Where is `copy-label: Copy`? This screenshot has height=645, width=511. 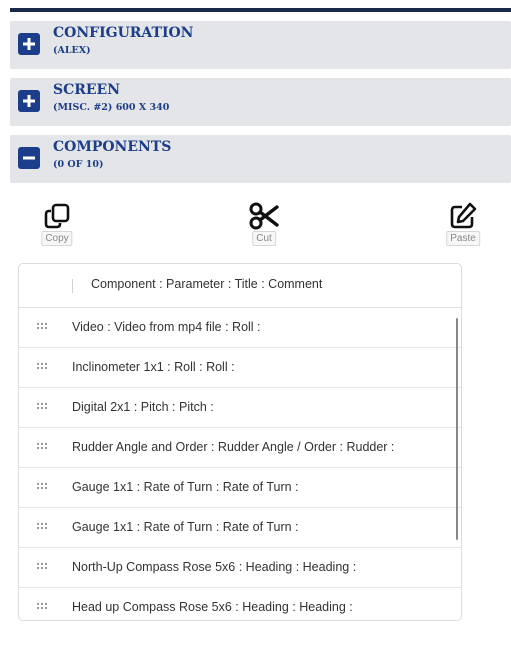
copy-label: Copy is located at coordinates (57, 238).